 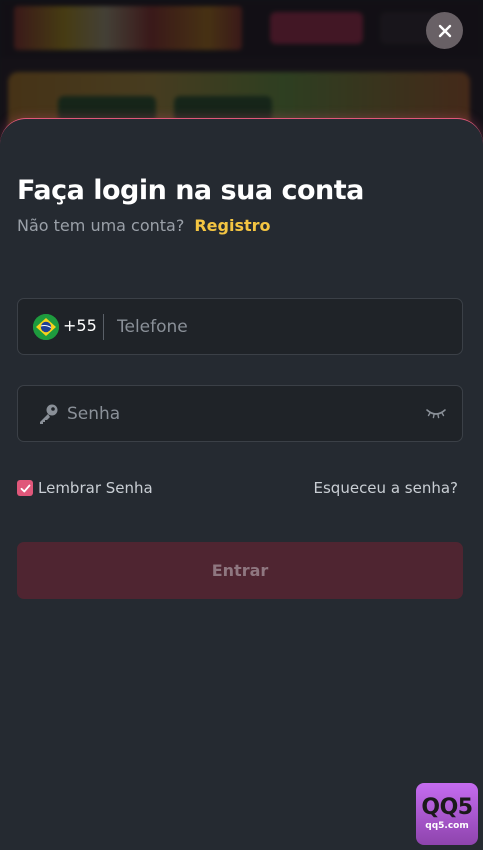 I want to click on watermark-logo: QQ5, so click(x=447, y=807).